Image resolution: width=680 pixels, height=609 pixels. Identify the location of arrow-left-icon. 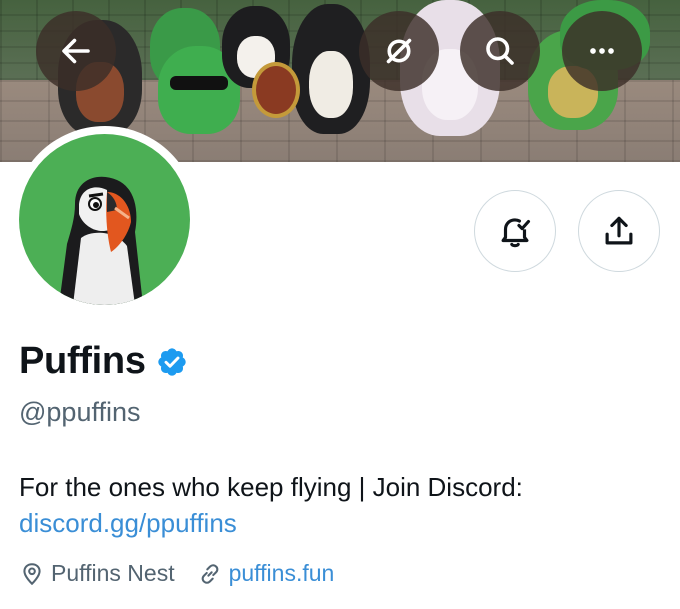
(76, 51).